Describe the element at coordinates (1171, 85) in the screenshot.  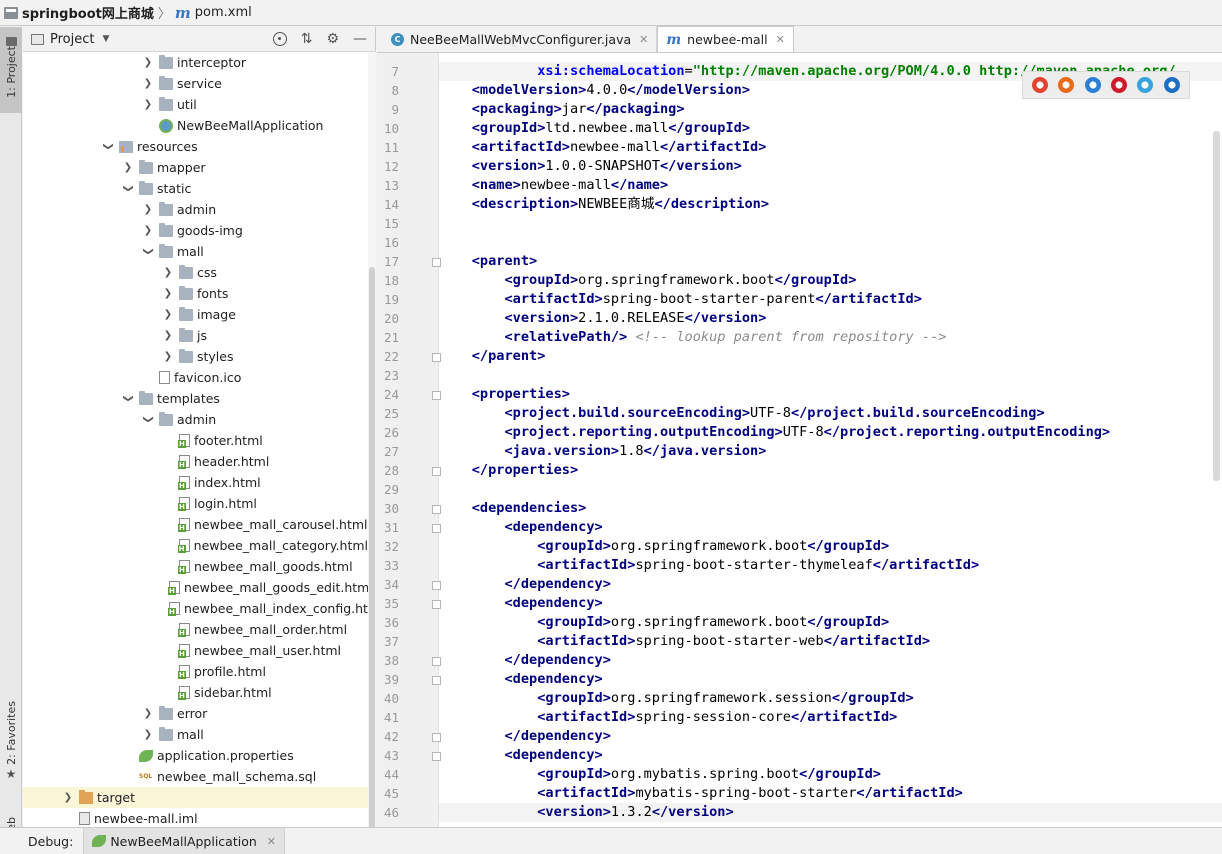
I see `edge-icon` at that location.